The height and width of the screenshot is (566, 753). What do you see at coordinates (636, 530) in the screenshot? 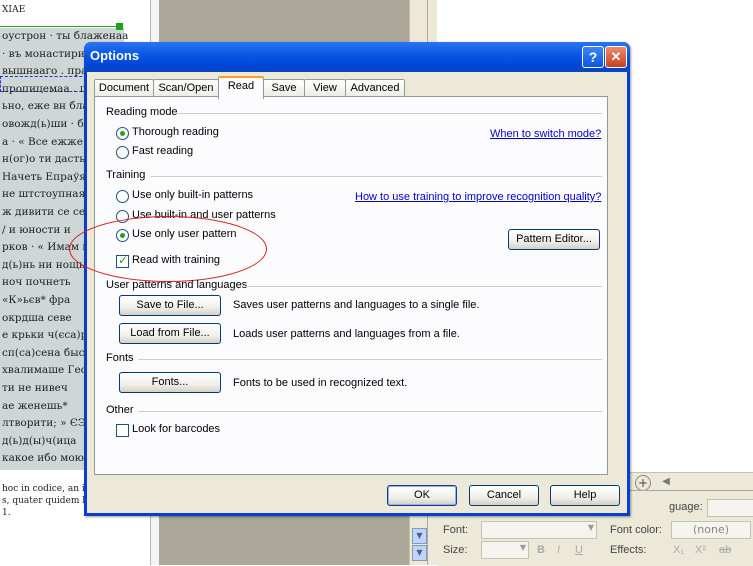
I see `font-color-label: Font color:` at bounding box center [636, 530].